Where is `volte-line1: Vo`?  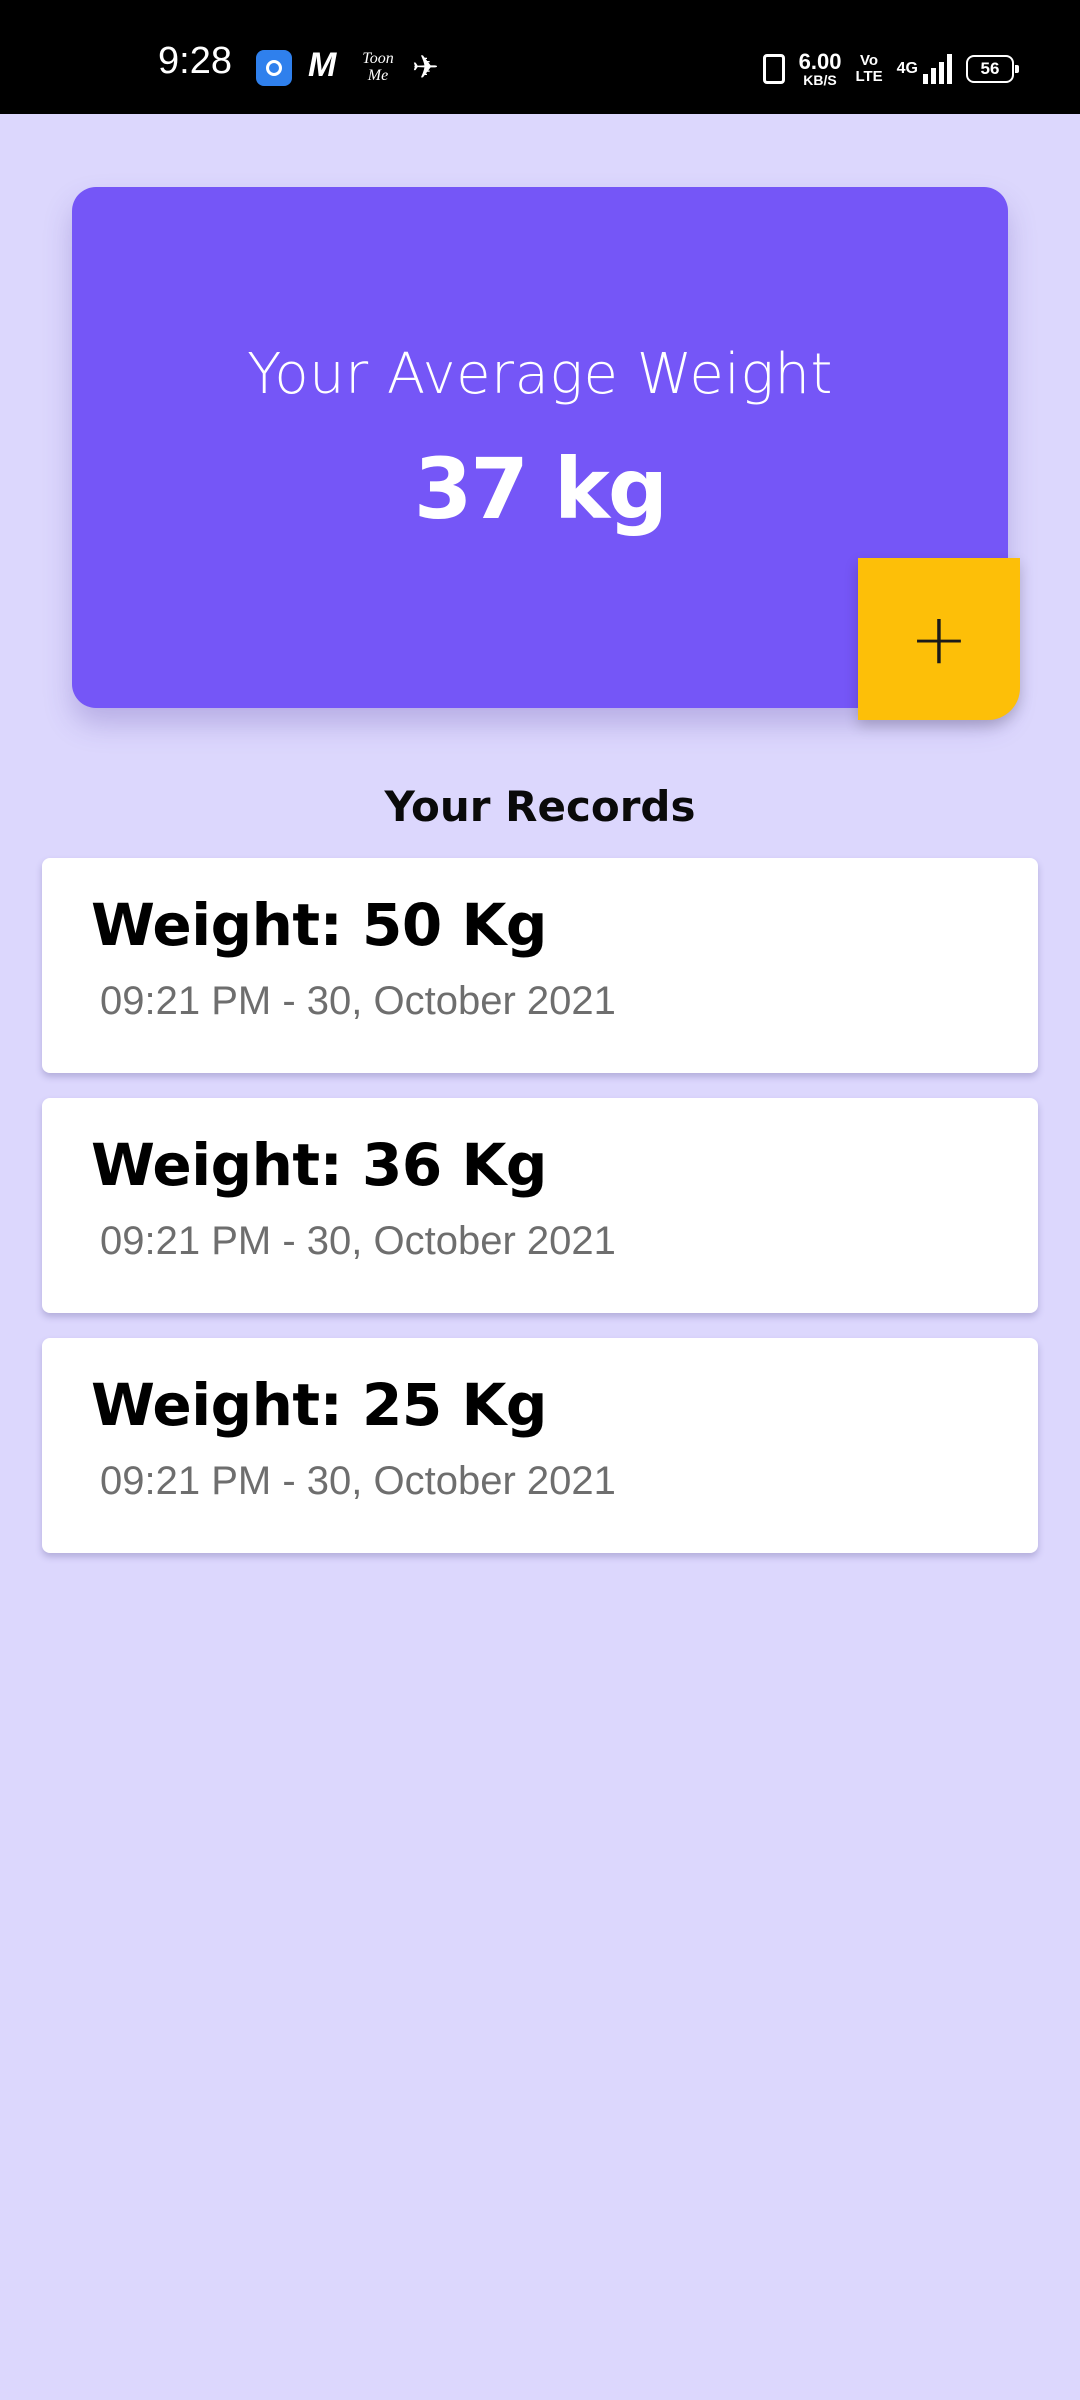 volte-line1: Vo is located at coordinates (869, 60).